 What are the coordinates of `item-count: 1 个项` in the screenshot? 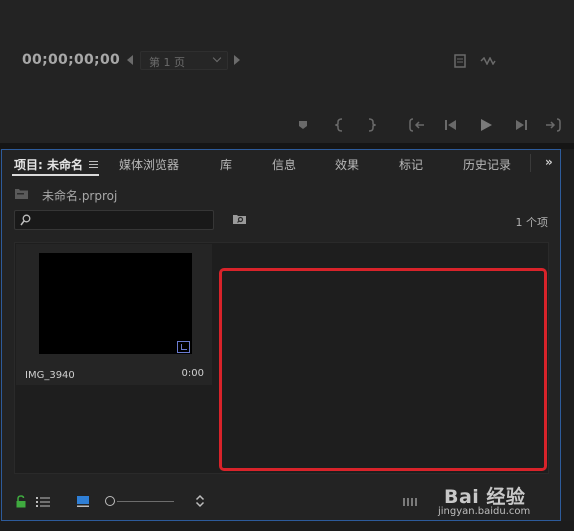 It's located at (532, 222).